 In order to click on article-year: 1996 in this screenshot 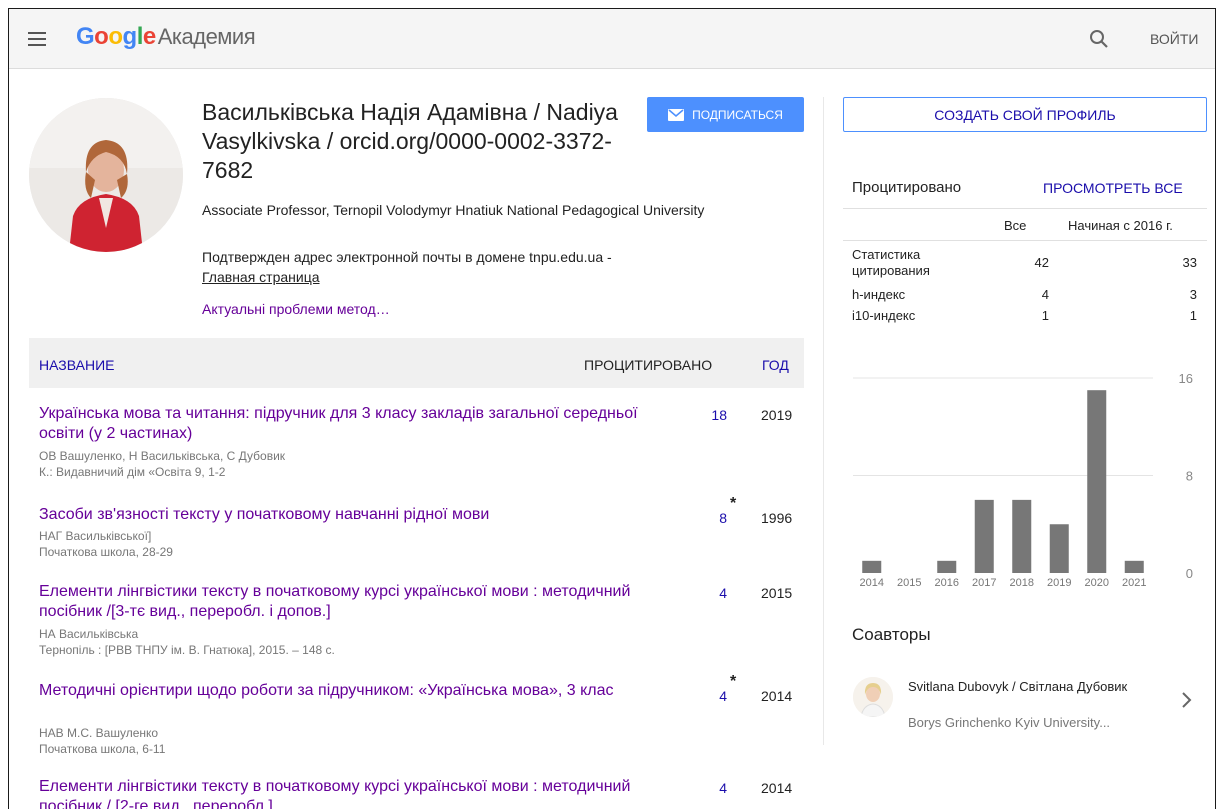, I will do `click(777, 518)`.